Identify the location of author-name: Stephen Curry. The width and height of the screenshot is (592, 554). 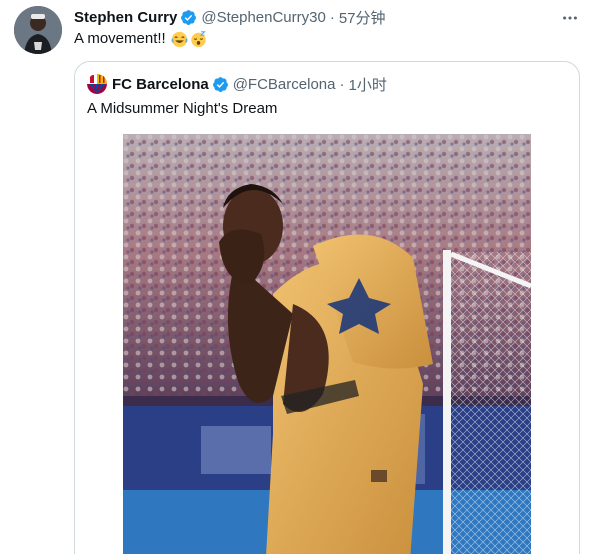
(125, 17).